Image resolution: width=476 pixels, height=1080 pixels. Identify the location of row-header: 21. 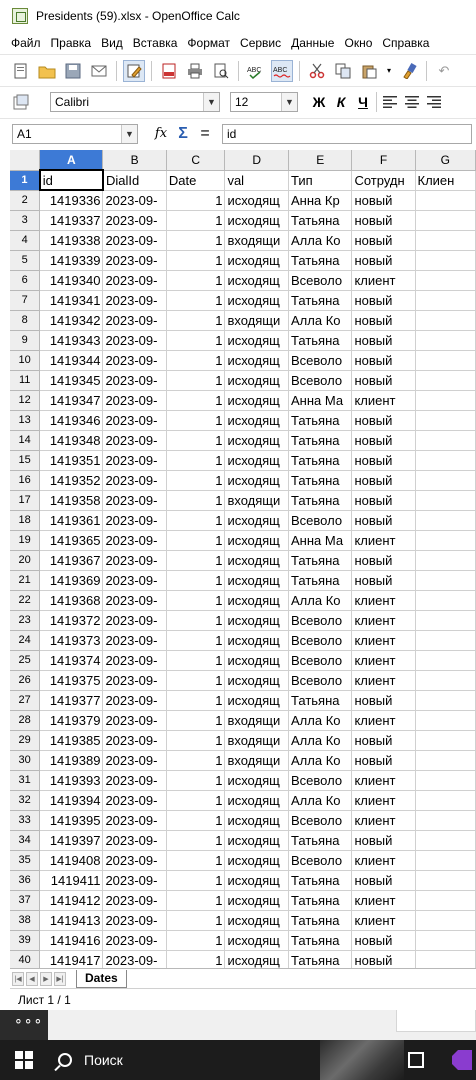
(25, 580).